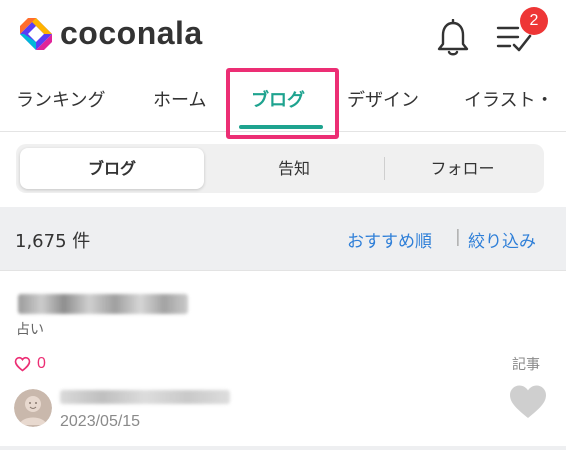 The image size is (566, 450). I want to click on favorite-heart-icon, so click(528, 402).